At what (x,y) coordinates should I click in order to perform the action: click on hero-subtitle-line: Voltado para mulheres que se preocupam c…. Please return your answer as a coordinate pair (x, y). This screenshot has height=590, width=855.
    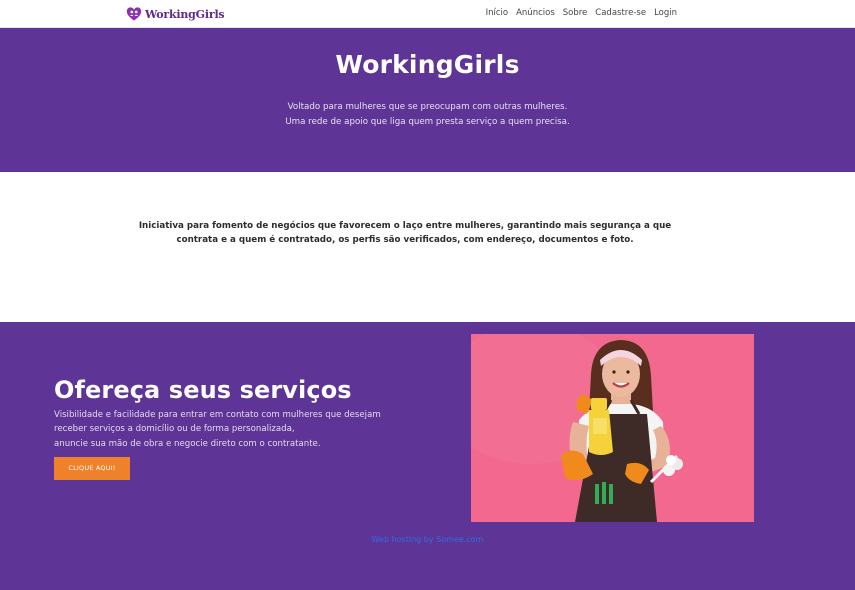
    Looking at the image, I should click on (427, 107).